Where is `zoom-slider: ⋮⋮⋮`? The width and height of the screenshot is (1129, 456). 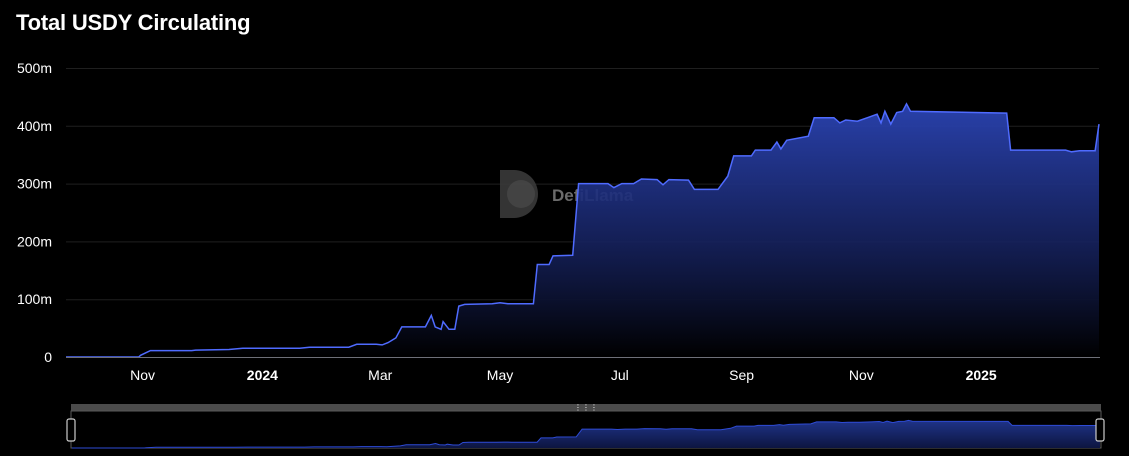 zoom-slider: ⋮⋮⋮ is located at coordinates (585, 426).